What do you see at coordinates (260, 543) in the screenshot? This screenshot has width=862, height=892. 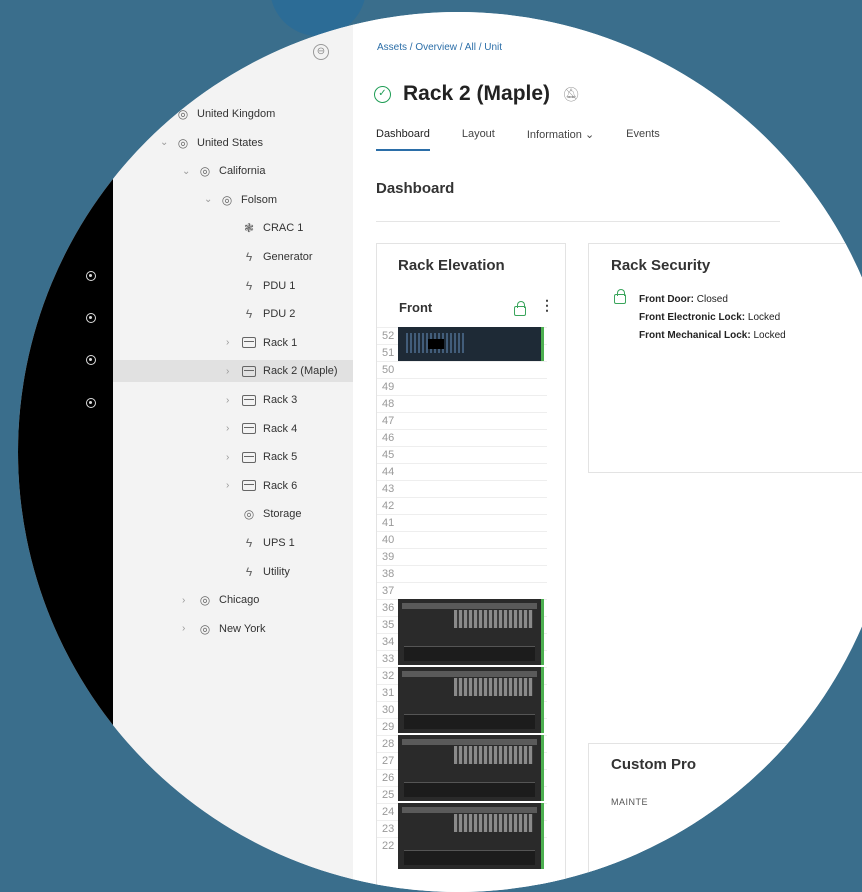 I see `tree-item-ups-1: ϟ UPS 1` at bounding box center [260, 543].